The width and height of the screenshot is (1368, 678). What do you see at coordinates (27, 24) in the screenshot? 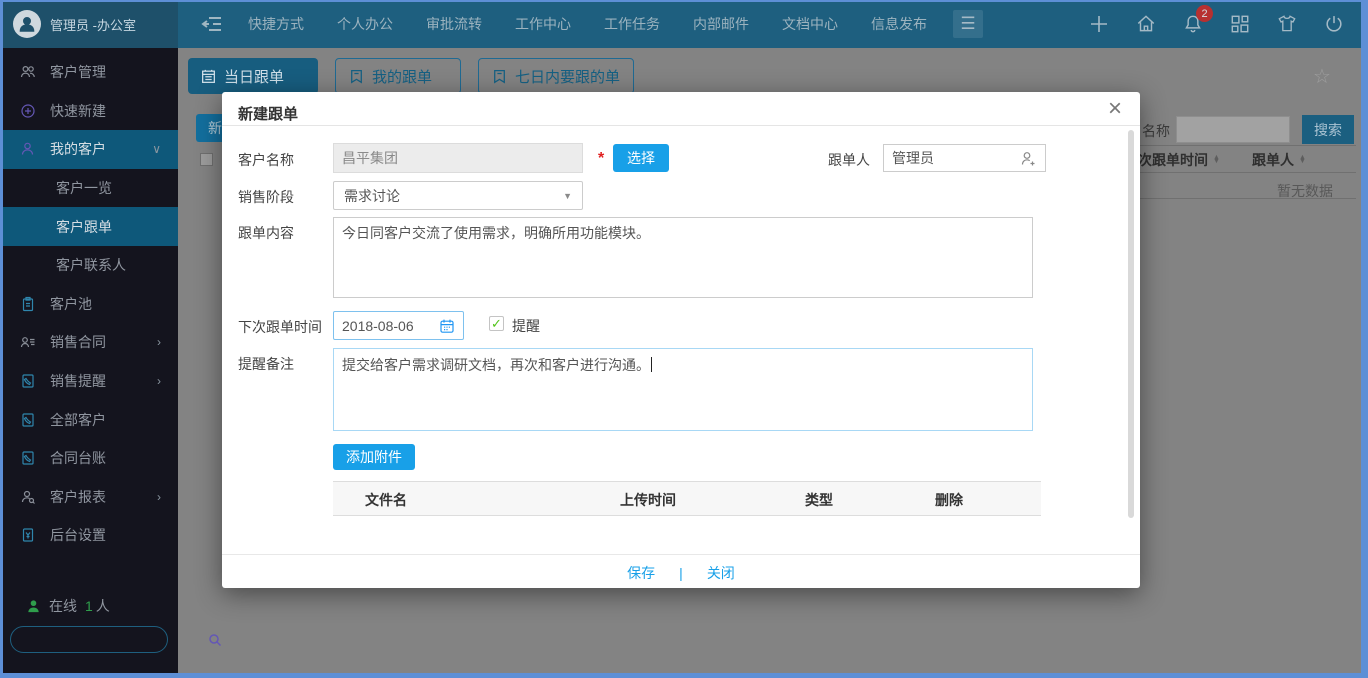
I see `user-avatar-icon` at bounding box center [27, 24].